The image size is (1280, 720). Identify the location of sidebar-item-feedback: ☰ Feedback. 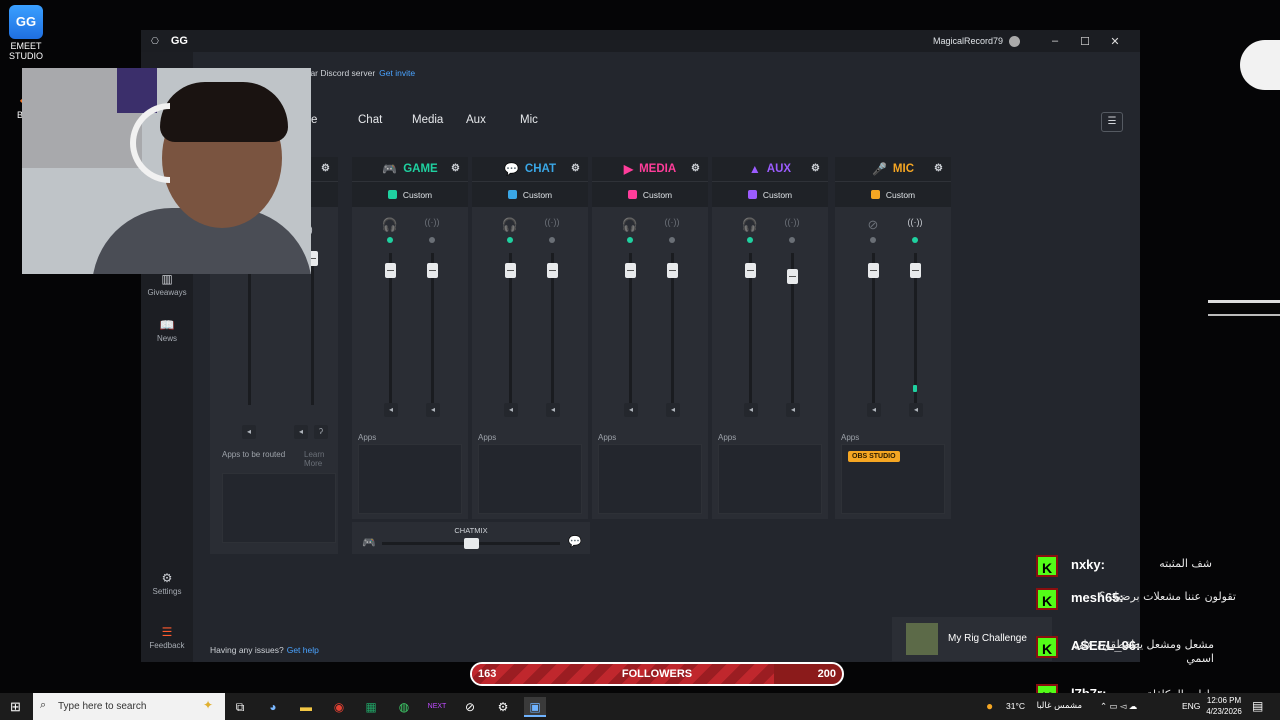
(167, 637).